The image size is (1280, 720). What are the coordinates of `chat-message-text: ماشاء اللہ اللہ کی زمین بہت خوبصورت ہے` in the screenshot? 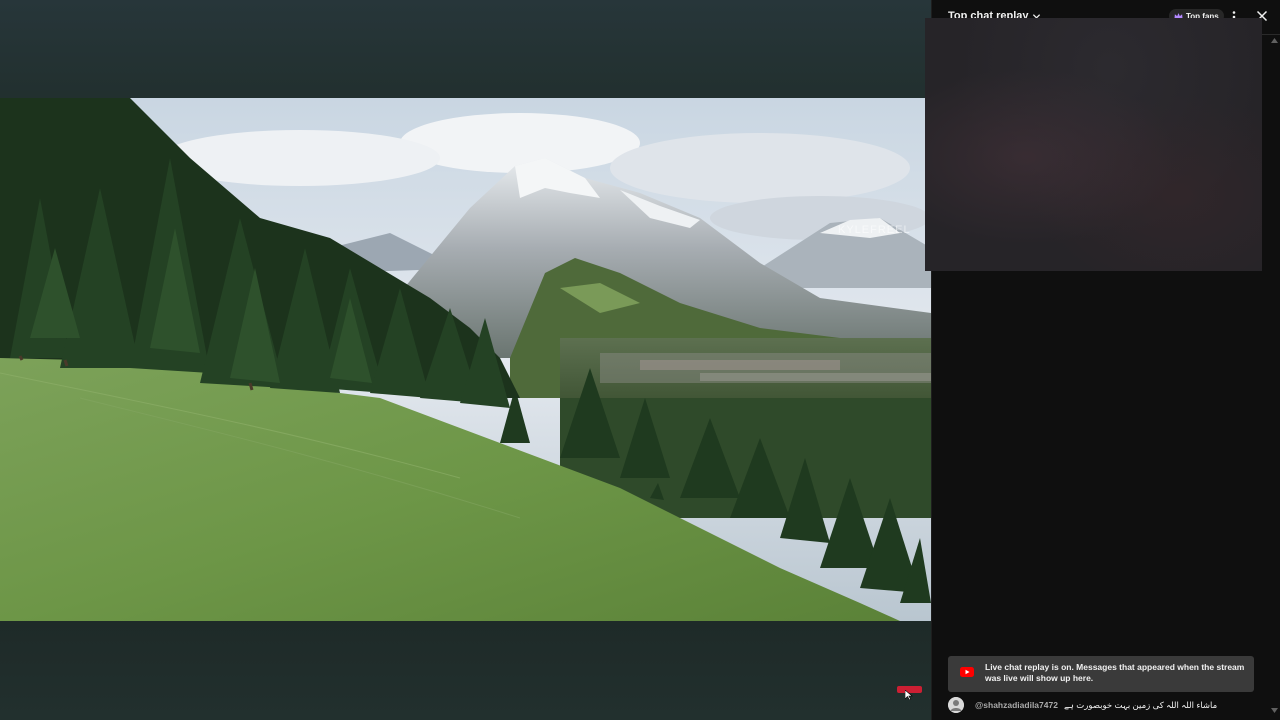 It's located at (1140, 704).